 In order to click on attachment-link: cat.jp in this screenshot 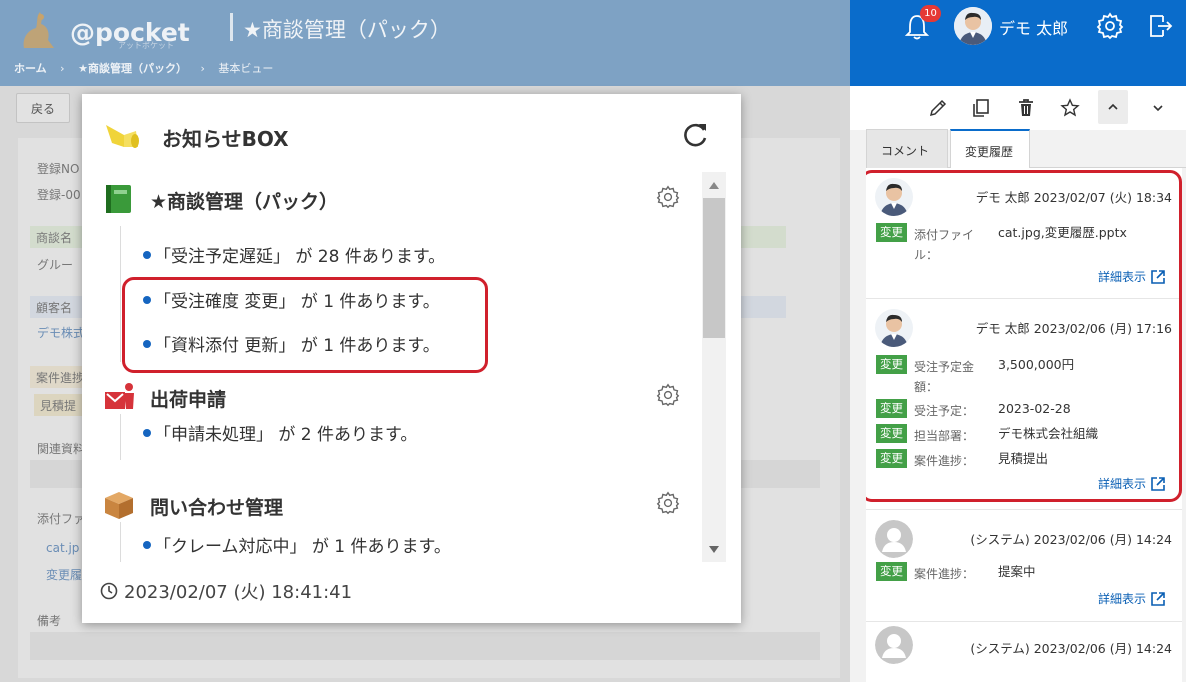, I will do `click(62, 548)`.